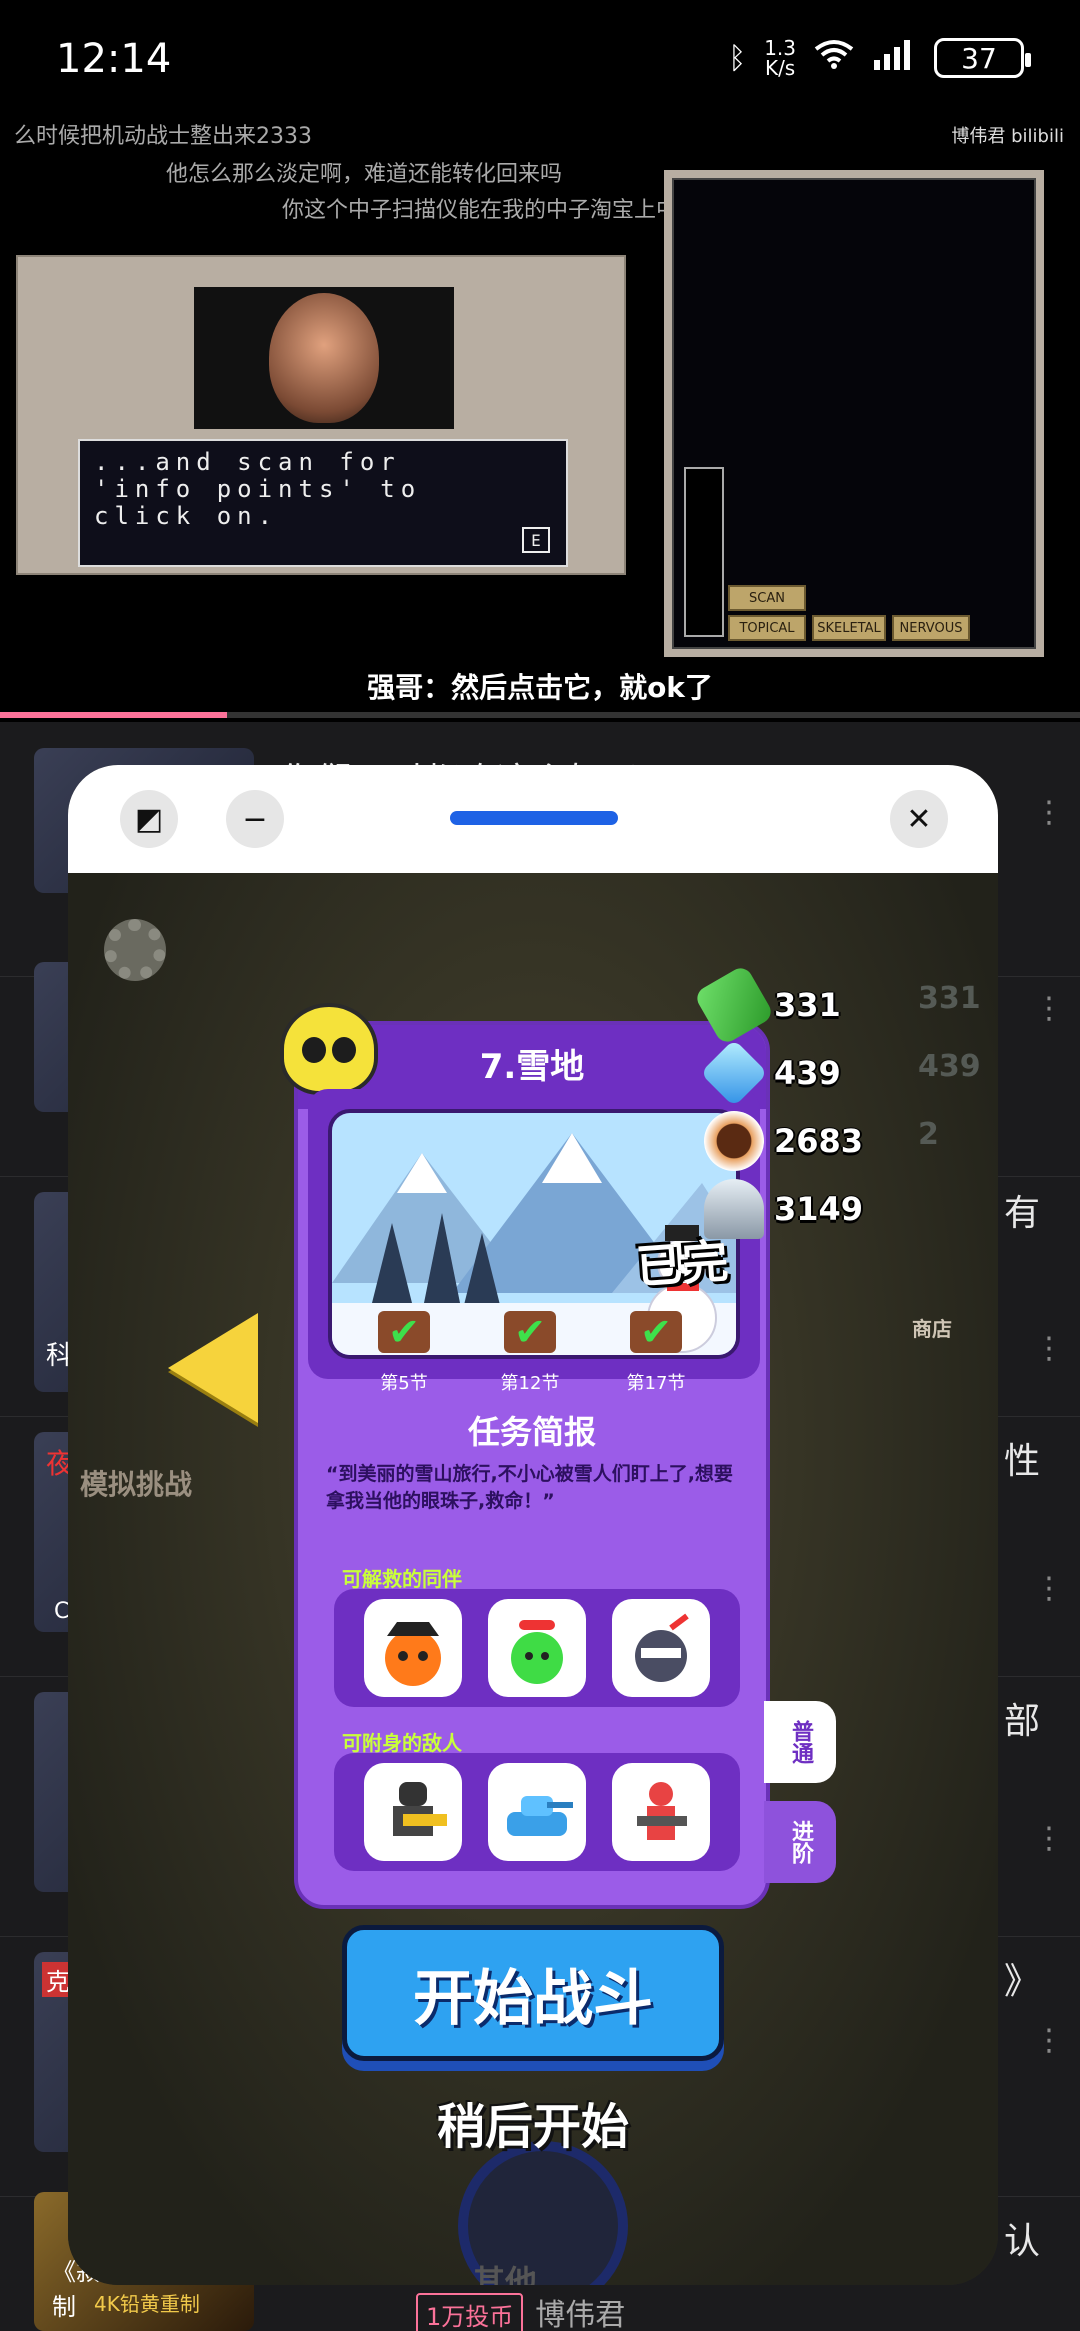 The height and width of the screenshot is (2331, 1080). Describe the element at coordinates (767, 598) in the screenshot. I see `scan-button: SCAN` at that location.